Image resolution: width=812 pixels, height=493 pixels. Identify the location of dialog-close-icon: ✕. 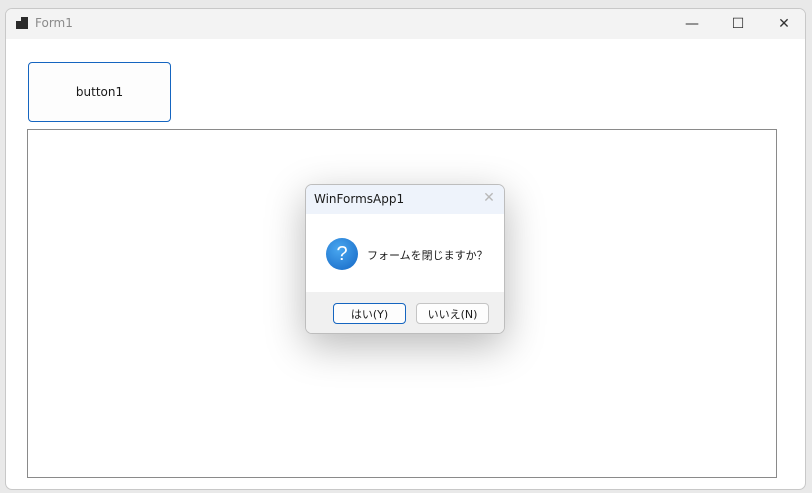
(489, 198).